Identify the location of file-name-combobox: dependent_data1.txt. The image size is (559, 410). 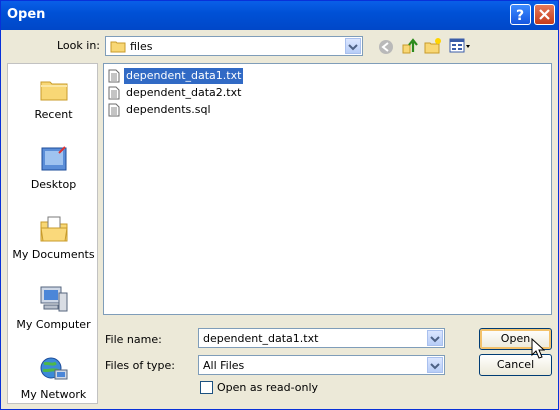
(321, 338).